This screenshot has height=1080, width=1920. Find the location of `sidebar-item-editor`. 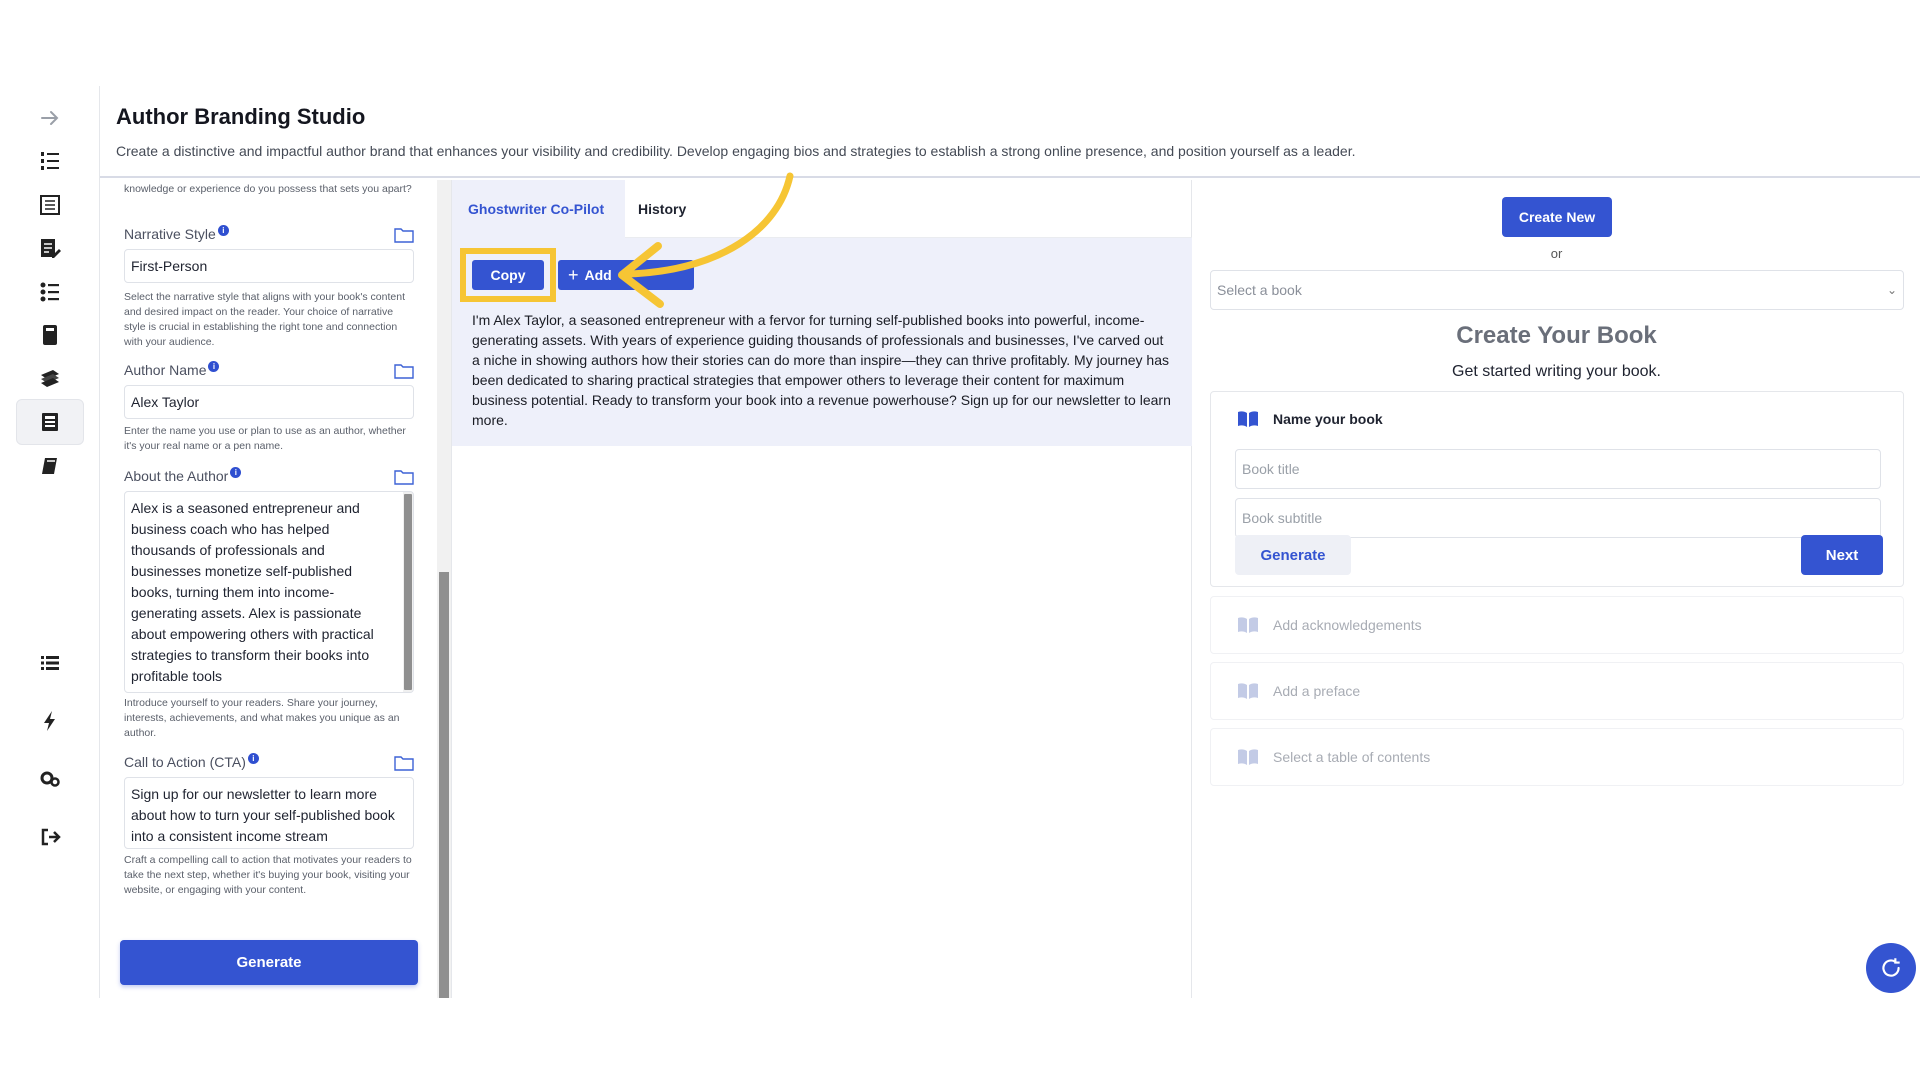

sidebar-item-editor is located at coordinates (50, 248).